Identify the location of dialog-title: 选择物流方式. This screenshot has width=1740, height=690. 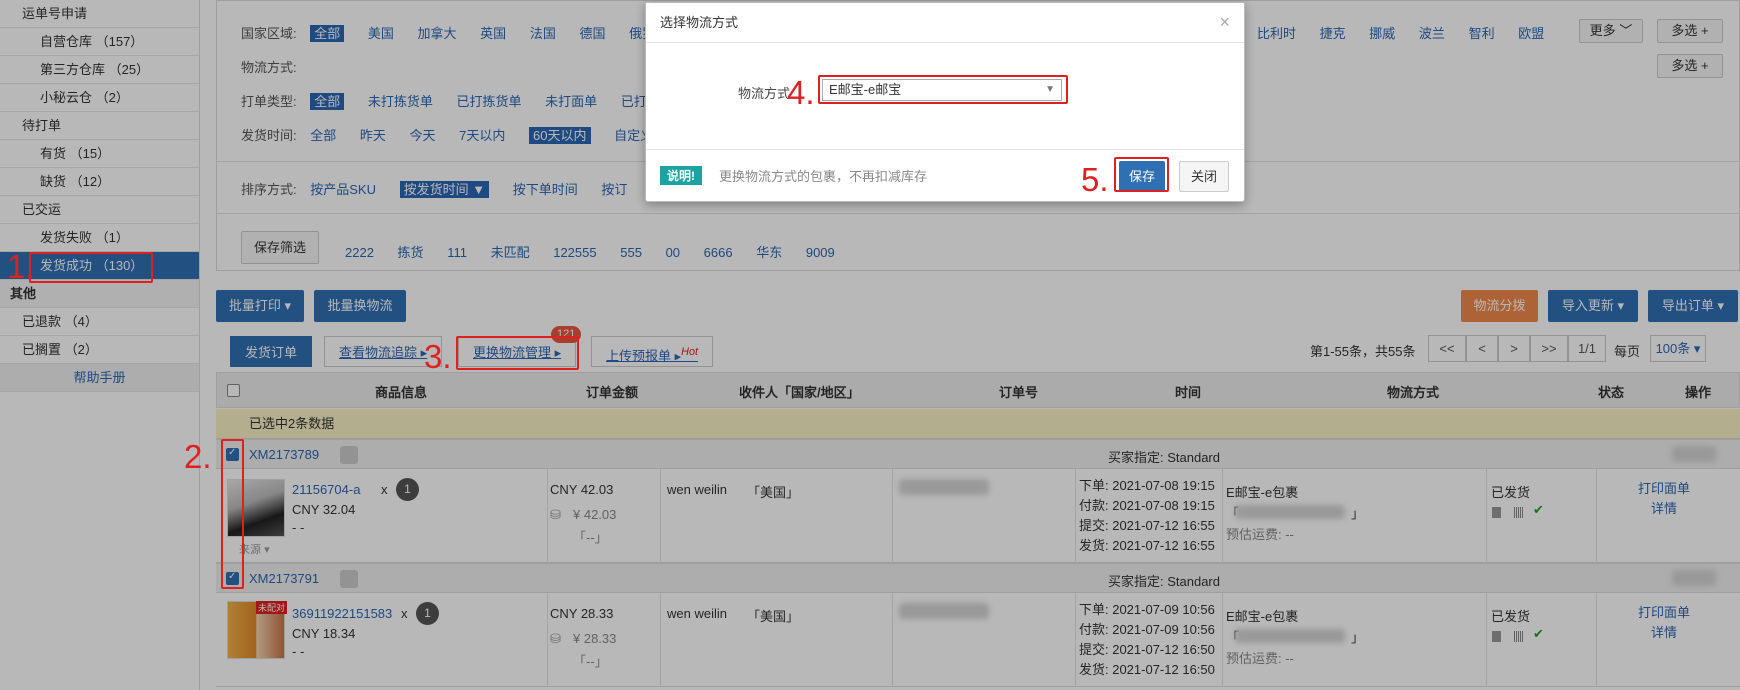
(945, 23).